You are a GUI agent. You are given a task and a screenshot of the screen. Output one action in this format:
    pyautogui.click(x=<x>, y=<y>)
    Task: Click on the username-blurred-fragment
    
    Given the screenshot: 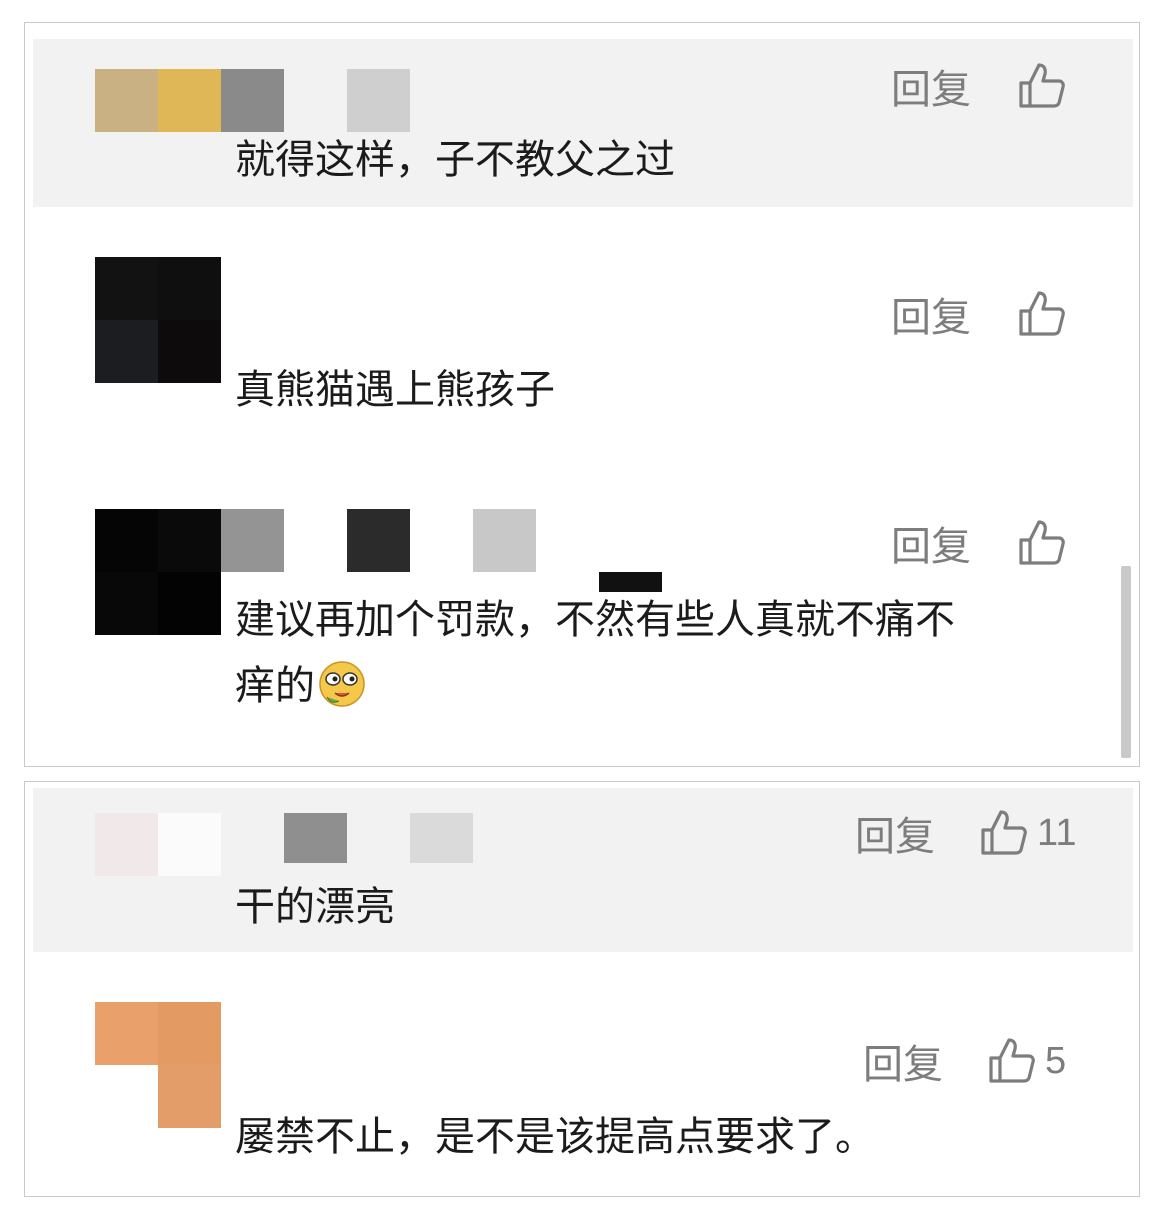 What is the action you would take?
    pyautogui.click(x=630, y=582)
    